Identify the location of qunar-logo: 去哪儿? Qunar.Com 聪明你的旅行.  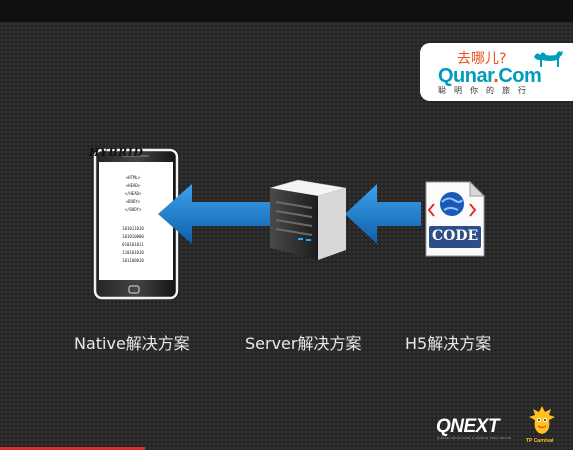
(496, 72).